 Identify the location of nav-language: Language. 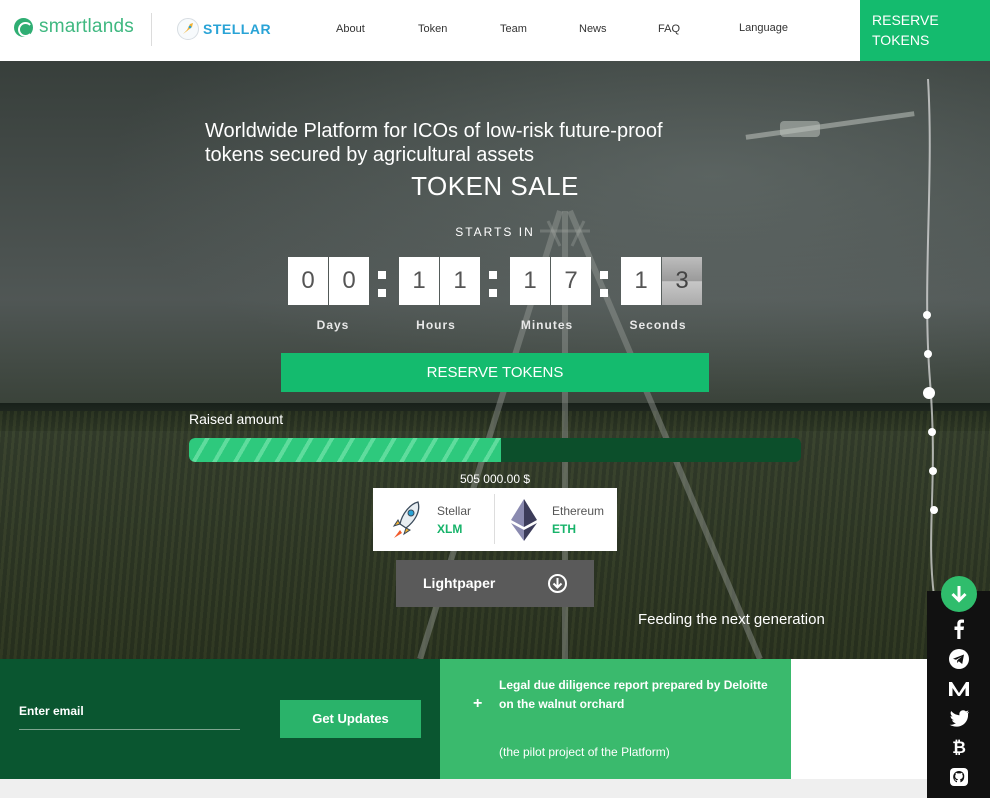
(763, 28).